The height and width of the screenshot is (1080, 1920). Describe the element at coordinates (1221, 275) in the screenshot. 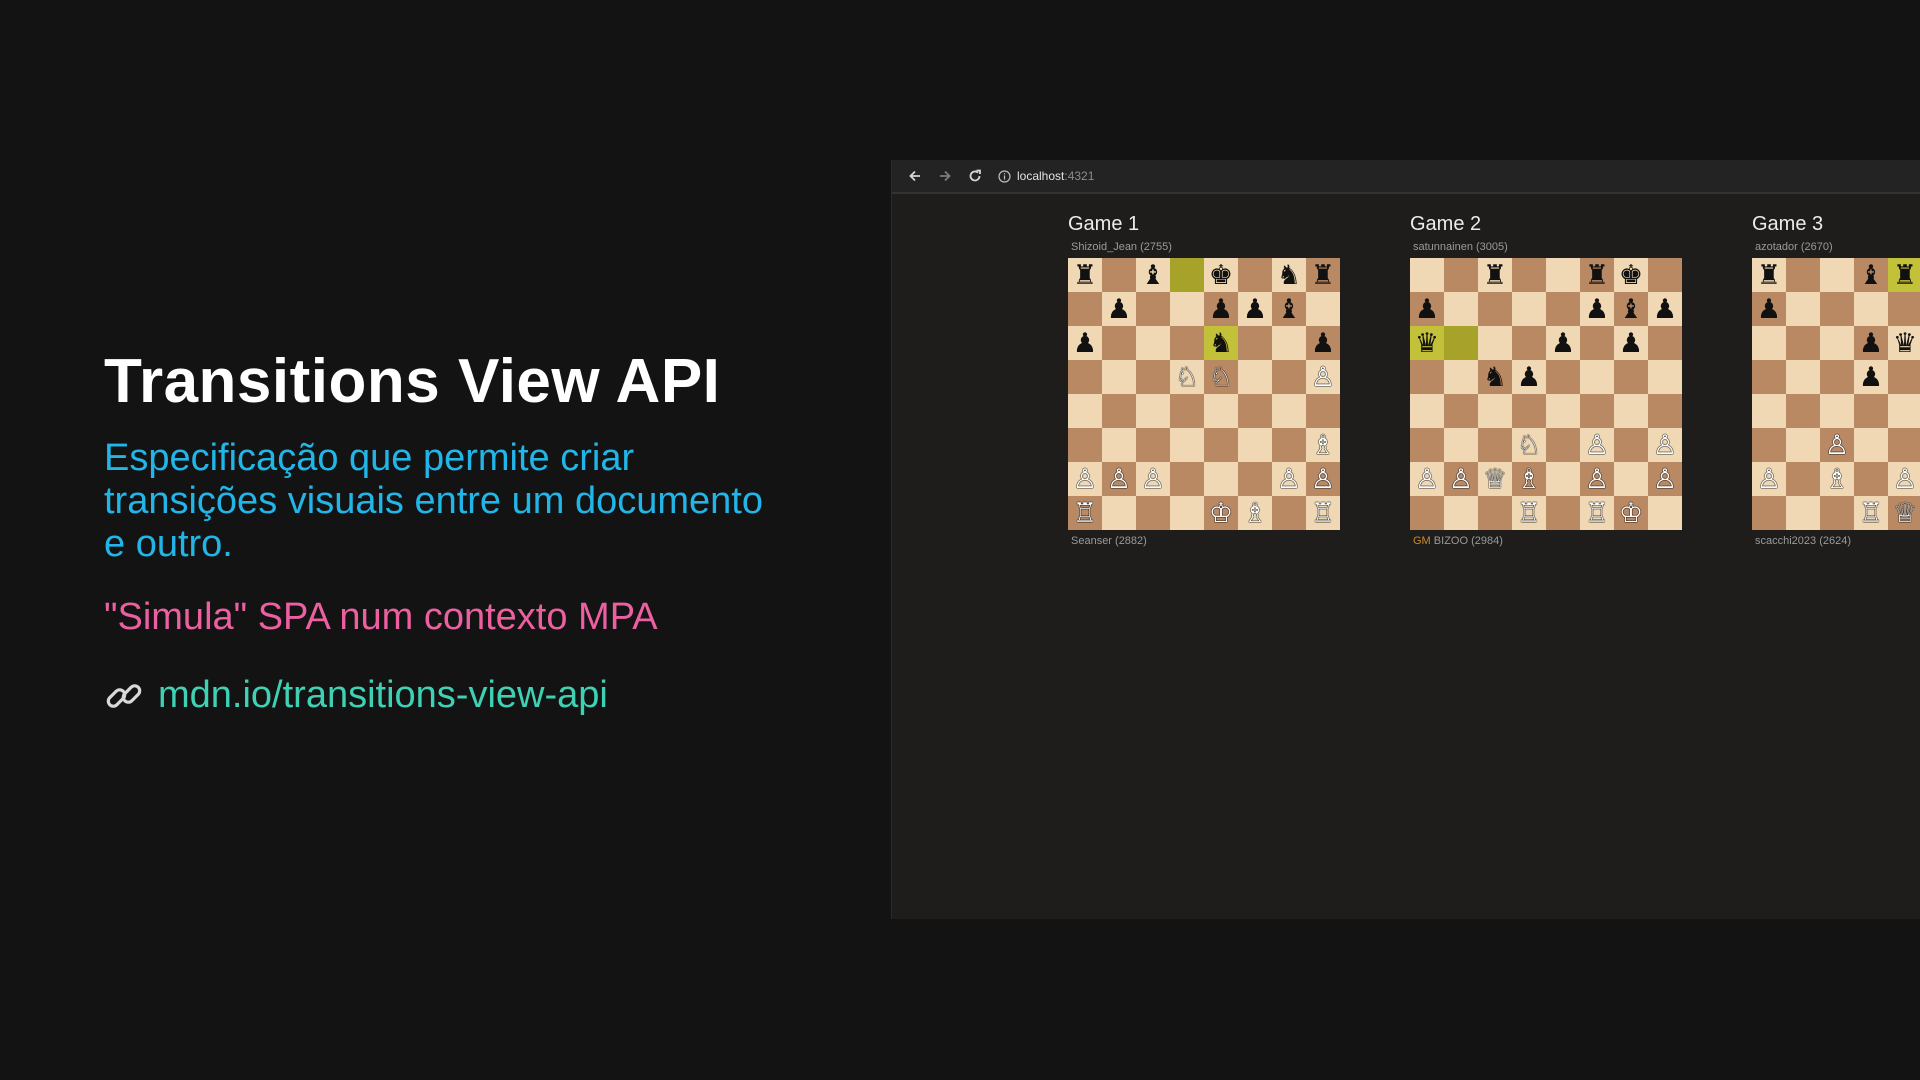

I see `black-king-piece: ♚` at that location.